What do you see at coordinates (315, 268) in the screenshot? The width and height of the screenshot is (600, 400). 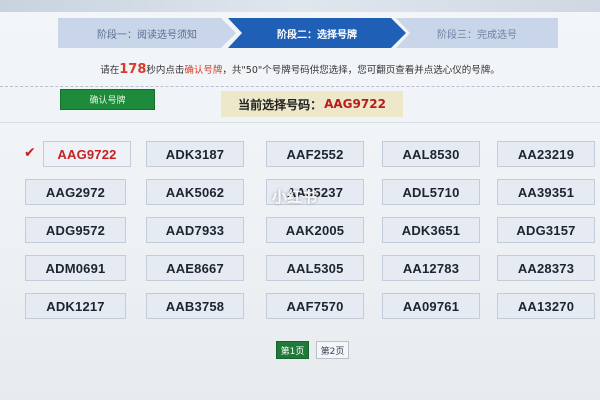 I see `plate-option: AAL5305` at bounding box center [315, 268].